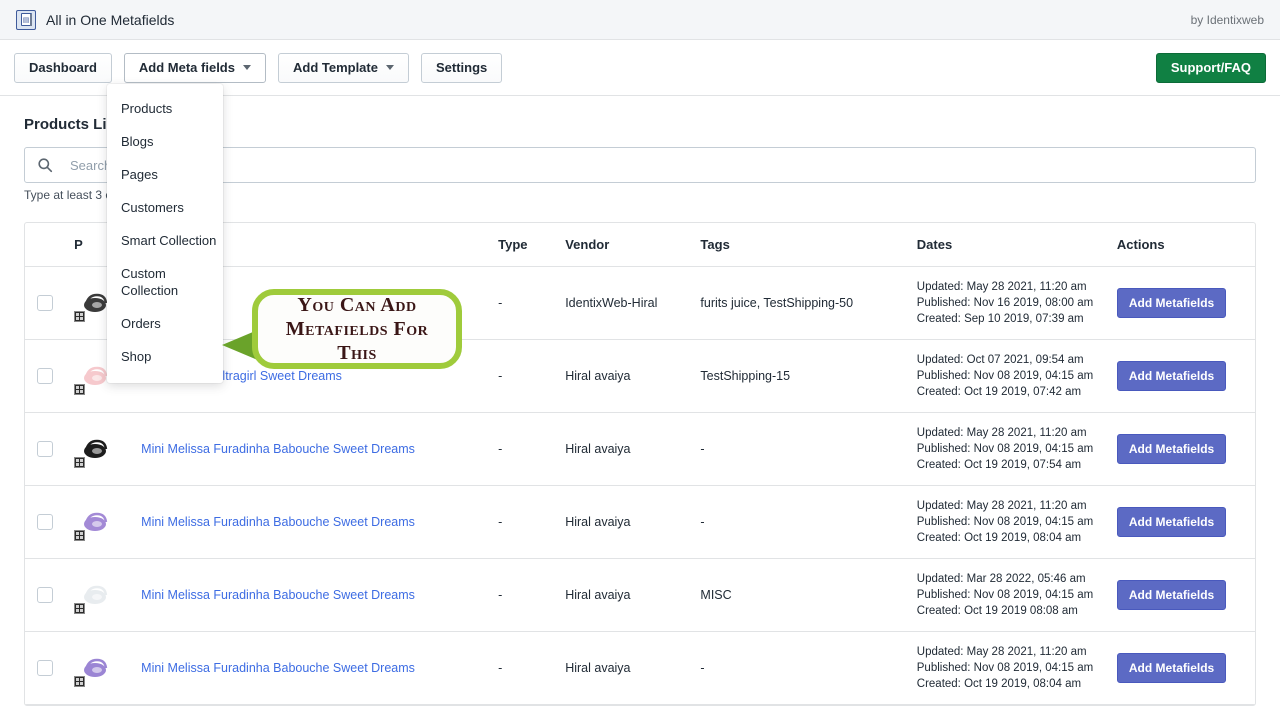 The width and height of the screenshot is (1280, 720). What do you see at coordinates (1005, 303) in the screenshot?
I see `date-published: Published: Nov 16 2019, 08:00 am` at bounding box center [1005, 303].